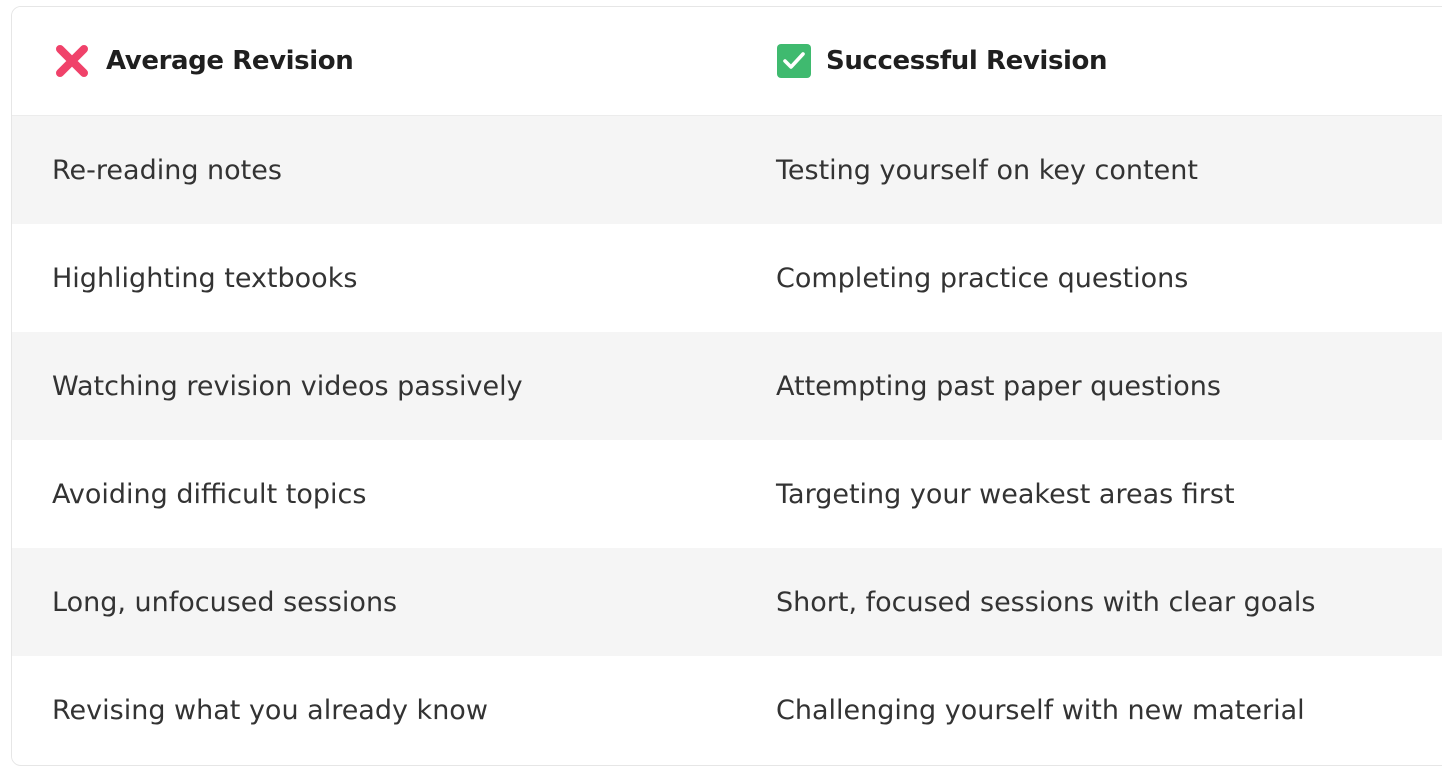 This screenshot has width=1442, height=767. I want to click on average-cell: Highlighting textbooks, so click(205, 278).